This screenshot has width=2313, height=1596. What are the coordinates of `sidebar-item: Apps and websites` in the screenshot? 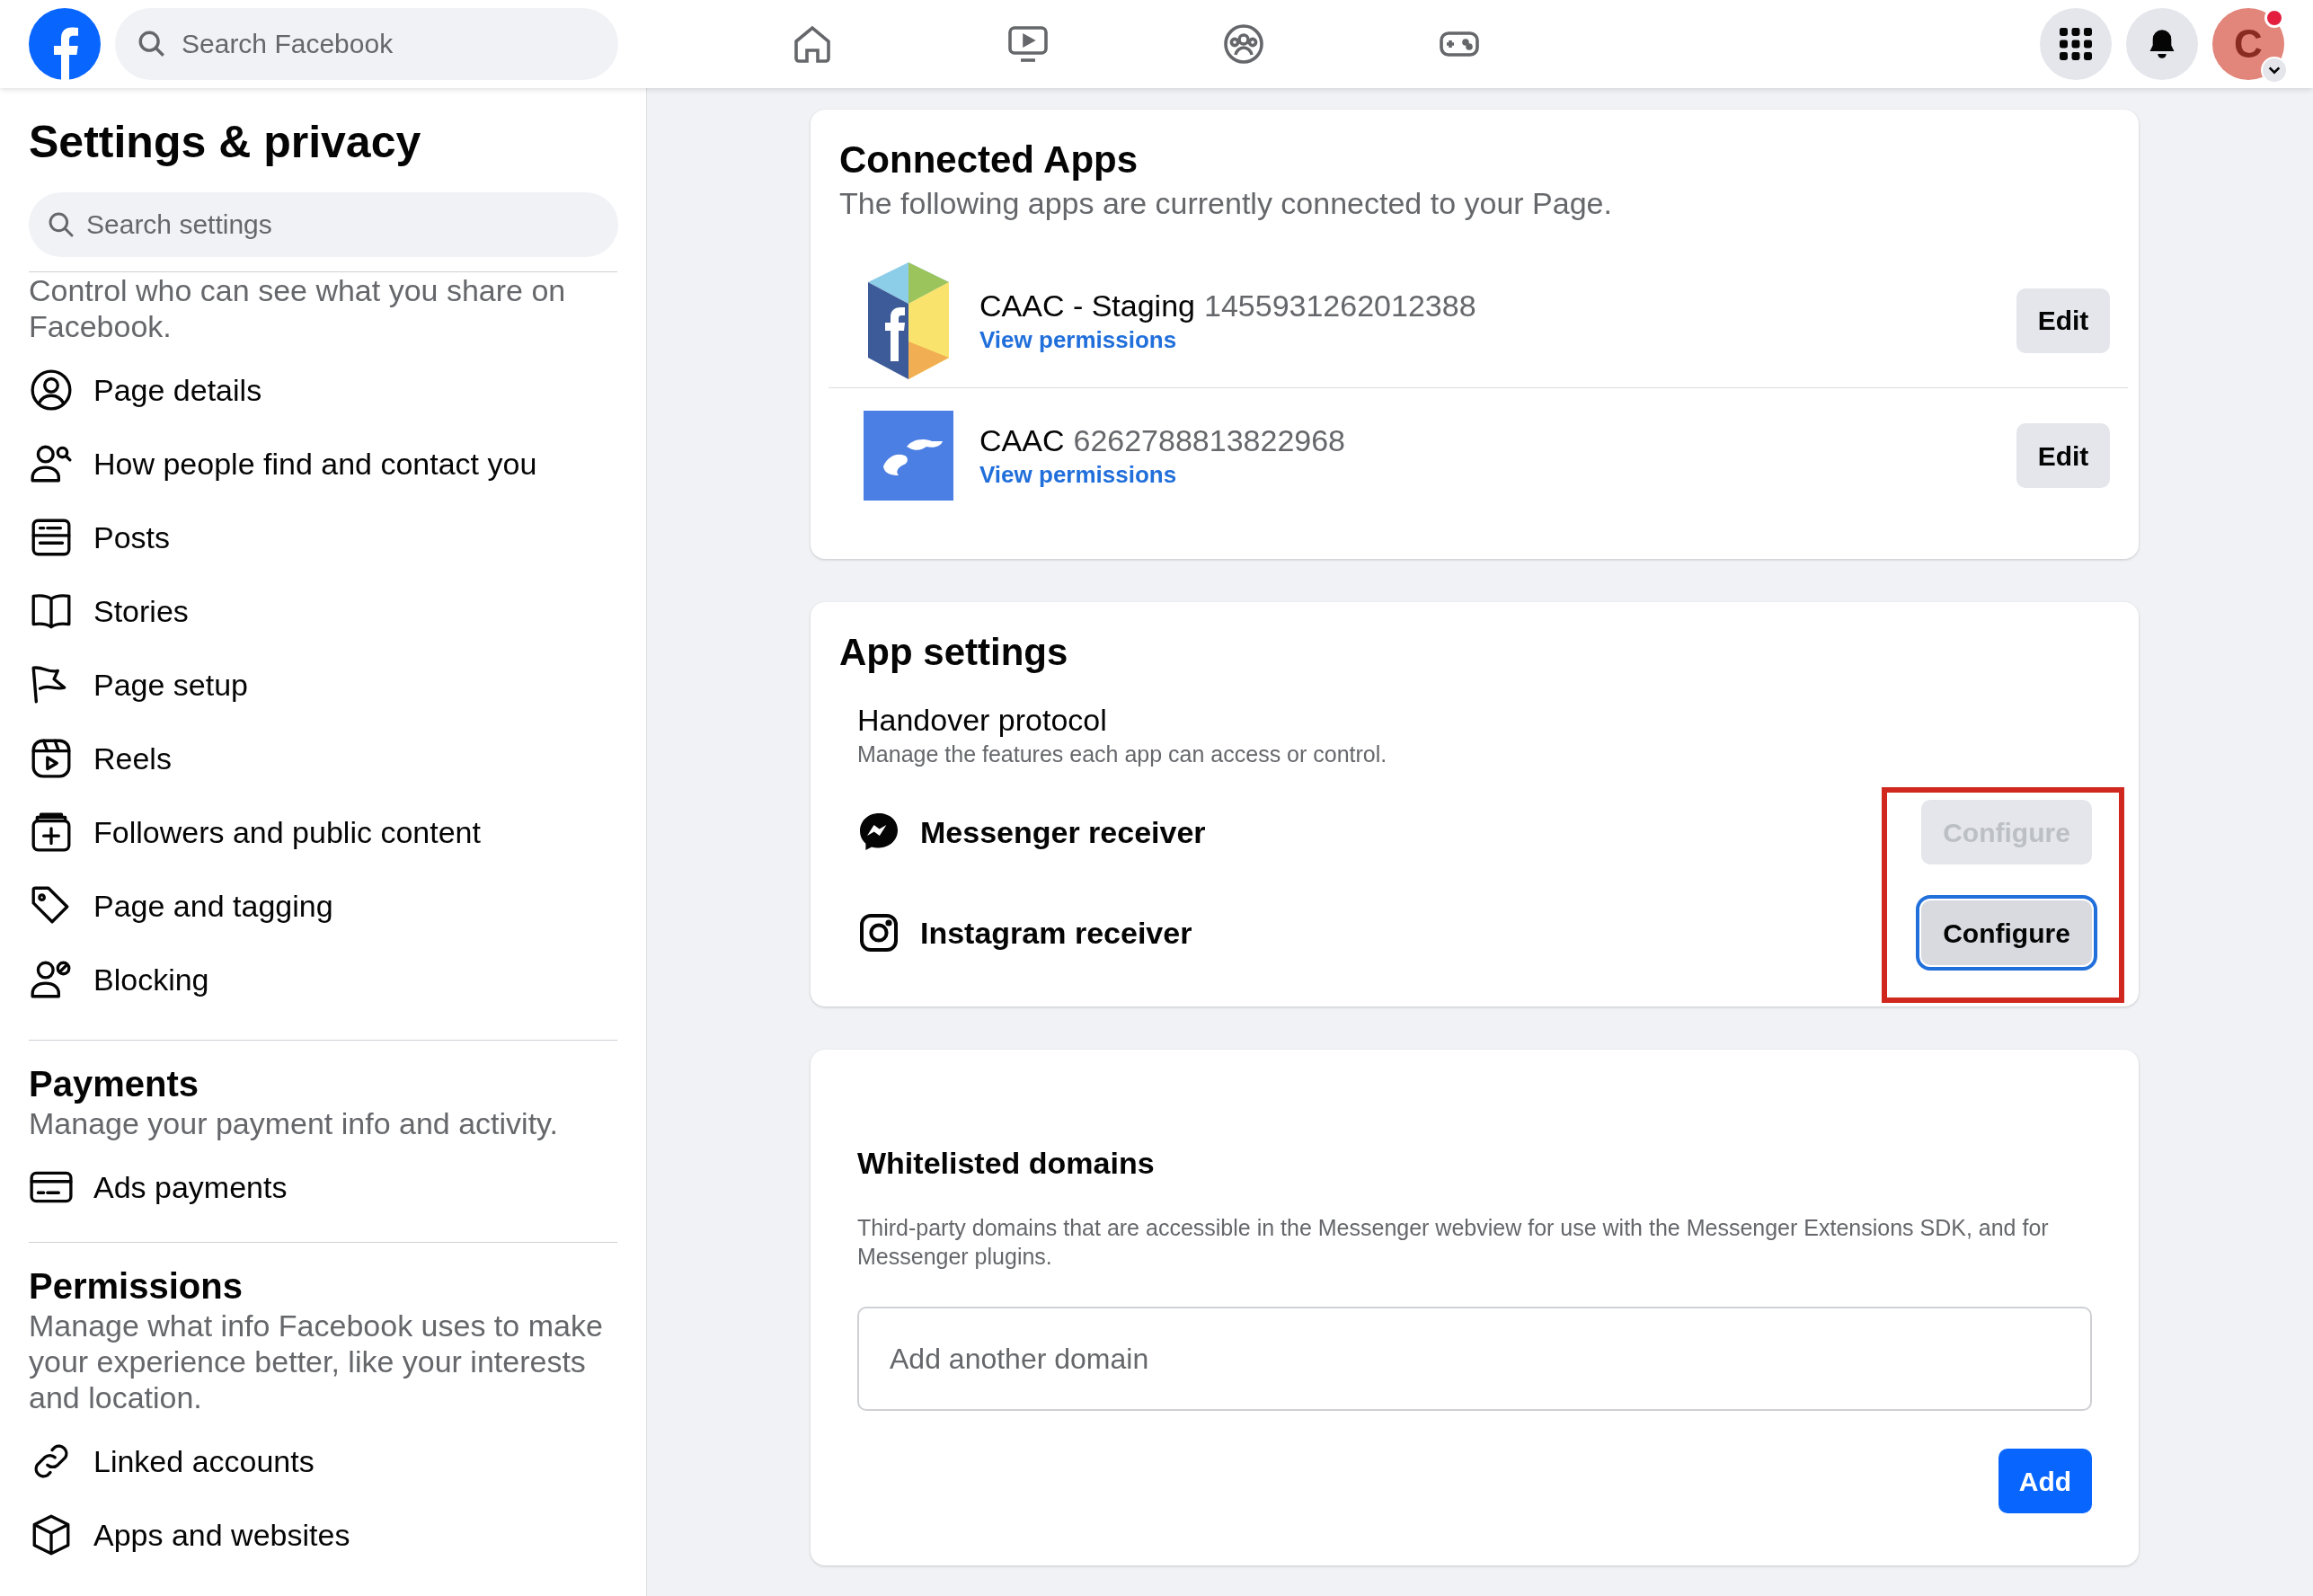 It's located at (323, 1535).